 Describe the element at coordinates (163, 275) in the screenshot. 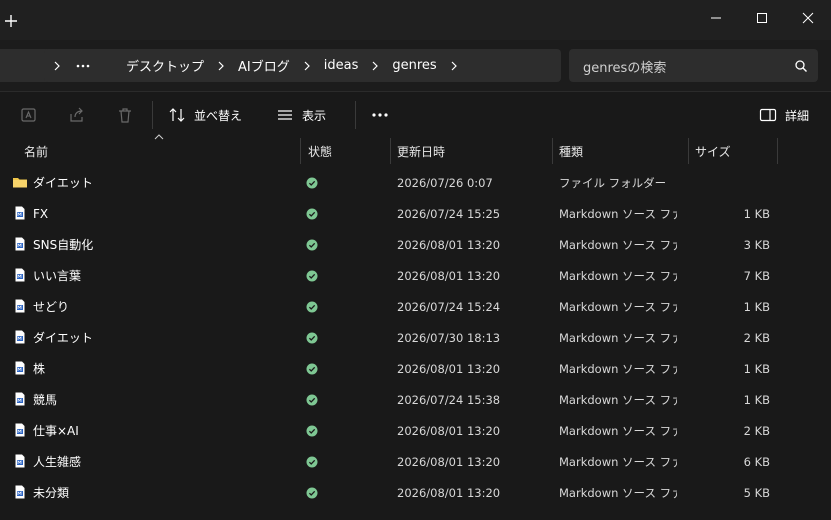

I see `file-name: いい言葉` at that location.